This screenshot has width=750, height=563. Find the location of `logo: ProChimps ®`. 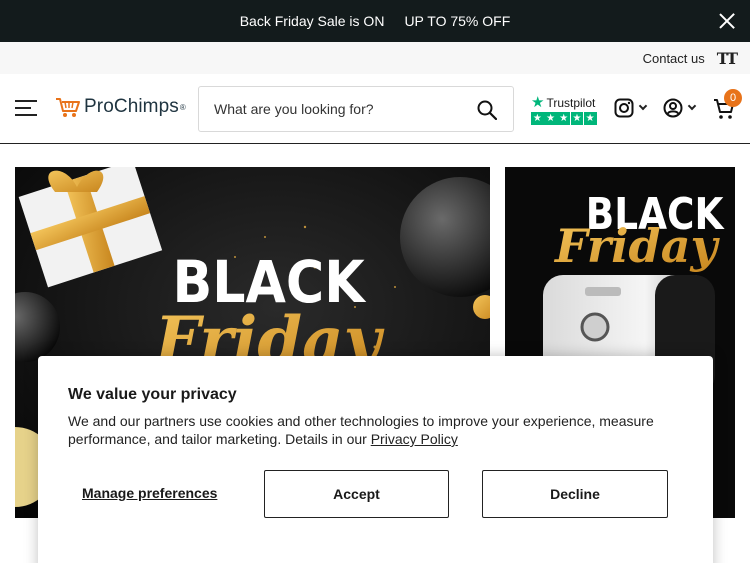

logo: ProChimps ® is located at coordinates (120, 107).